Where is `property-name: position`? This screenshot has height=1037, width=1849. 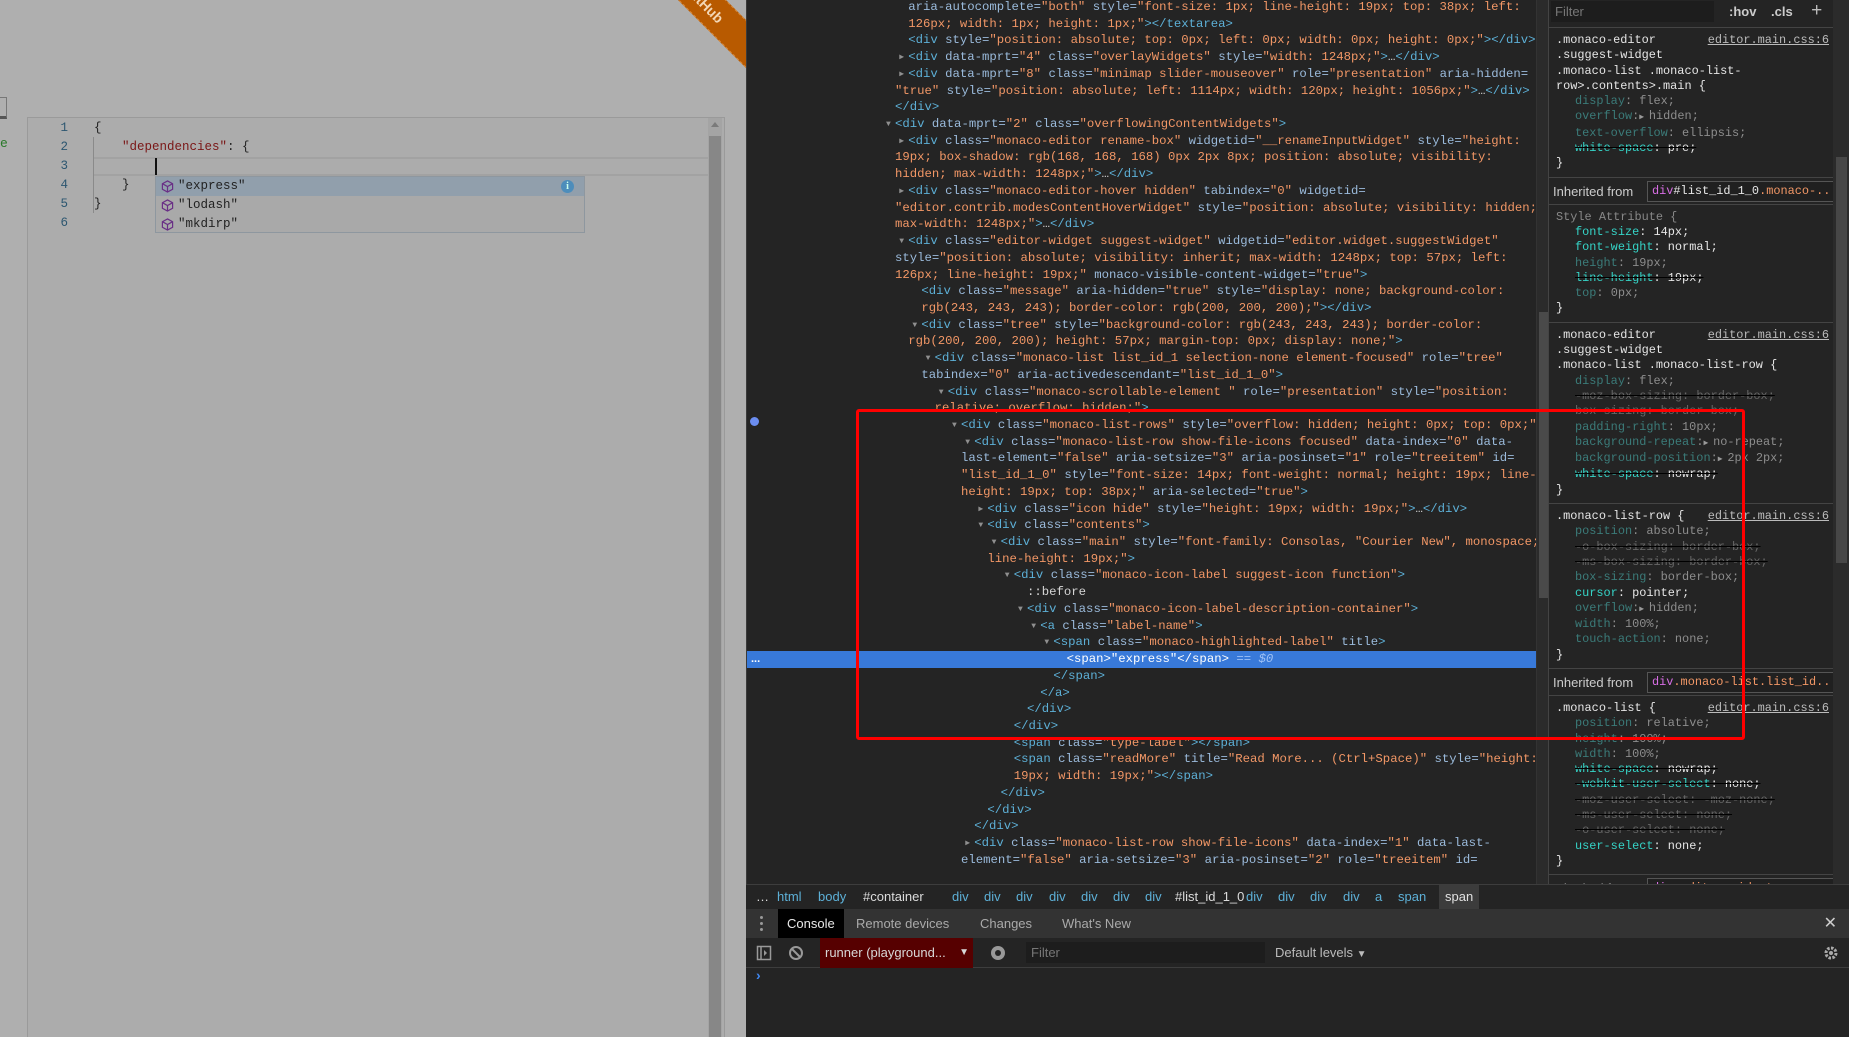 property-name: position is located at coordinates (1603, 531).